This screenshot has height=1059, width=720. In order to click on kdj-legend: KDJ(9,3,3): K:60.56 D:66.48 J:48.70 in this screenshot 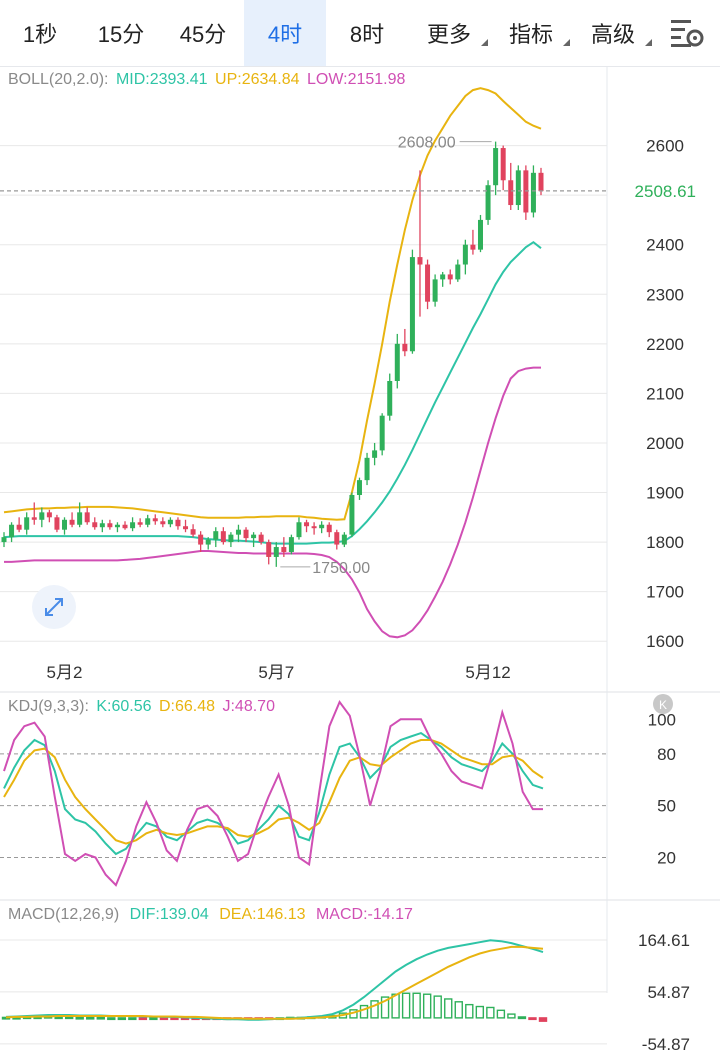, I will do `click(141, 706)`.